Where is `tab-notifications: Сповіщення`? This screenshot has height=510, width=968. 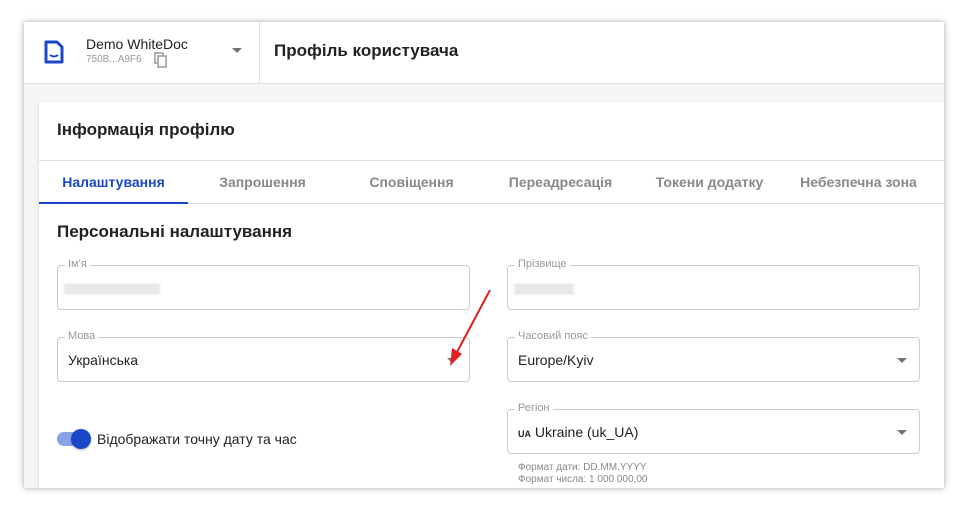 tab-notifications: Сповіщення is located at coordinates (411, 182).